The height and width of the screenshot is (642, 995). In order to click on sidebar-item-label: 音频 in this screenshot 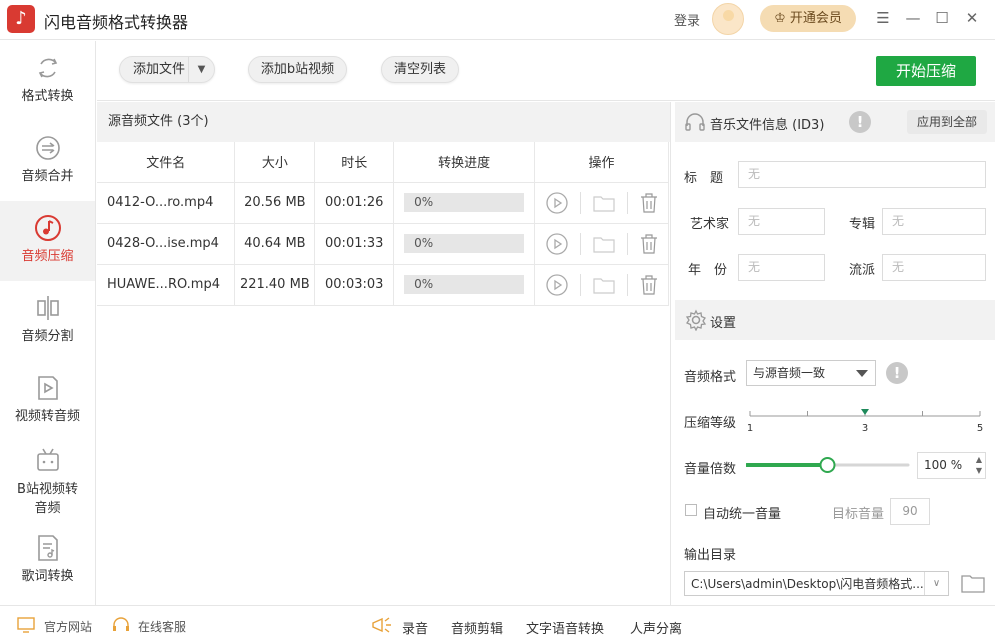, I will do `click(47, 508)`.